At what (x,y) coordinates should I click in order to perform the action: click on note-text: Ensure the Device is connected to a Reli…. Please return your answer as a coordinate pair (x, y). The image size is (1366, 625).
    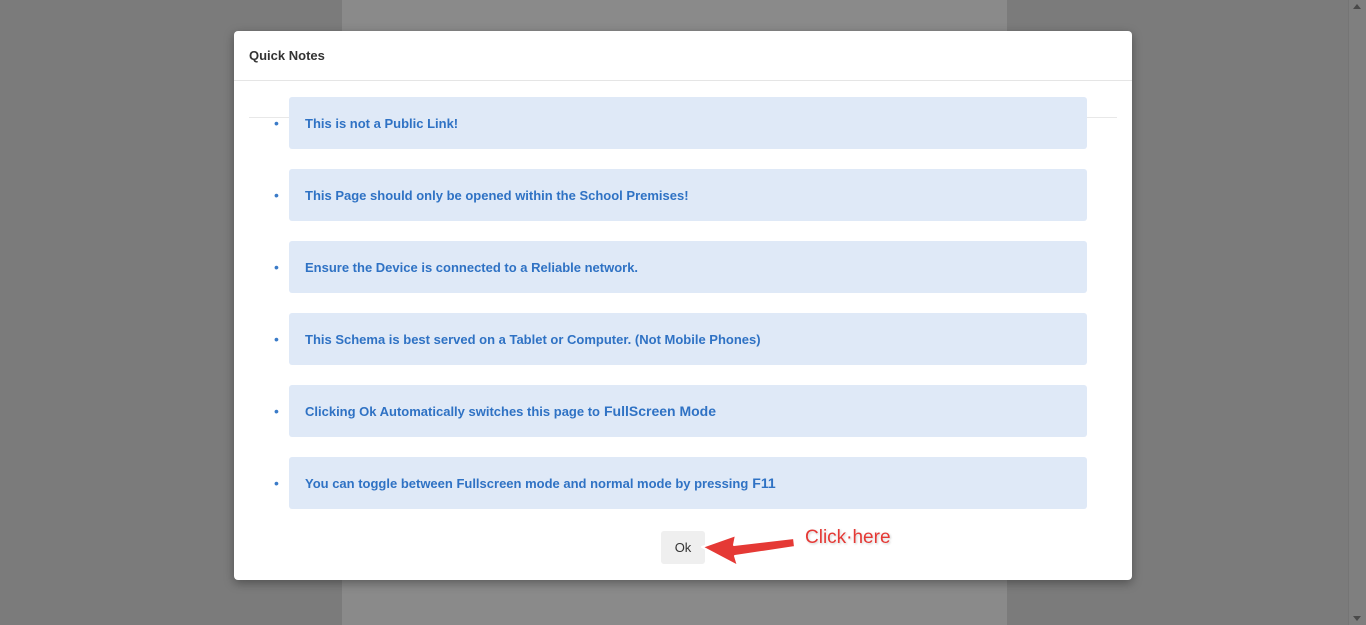
    Looking at the image, I should click on (472, 267).